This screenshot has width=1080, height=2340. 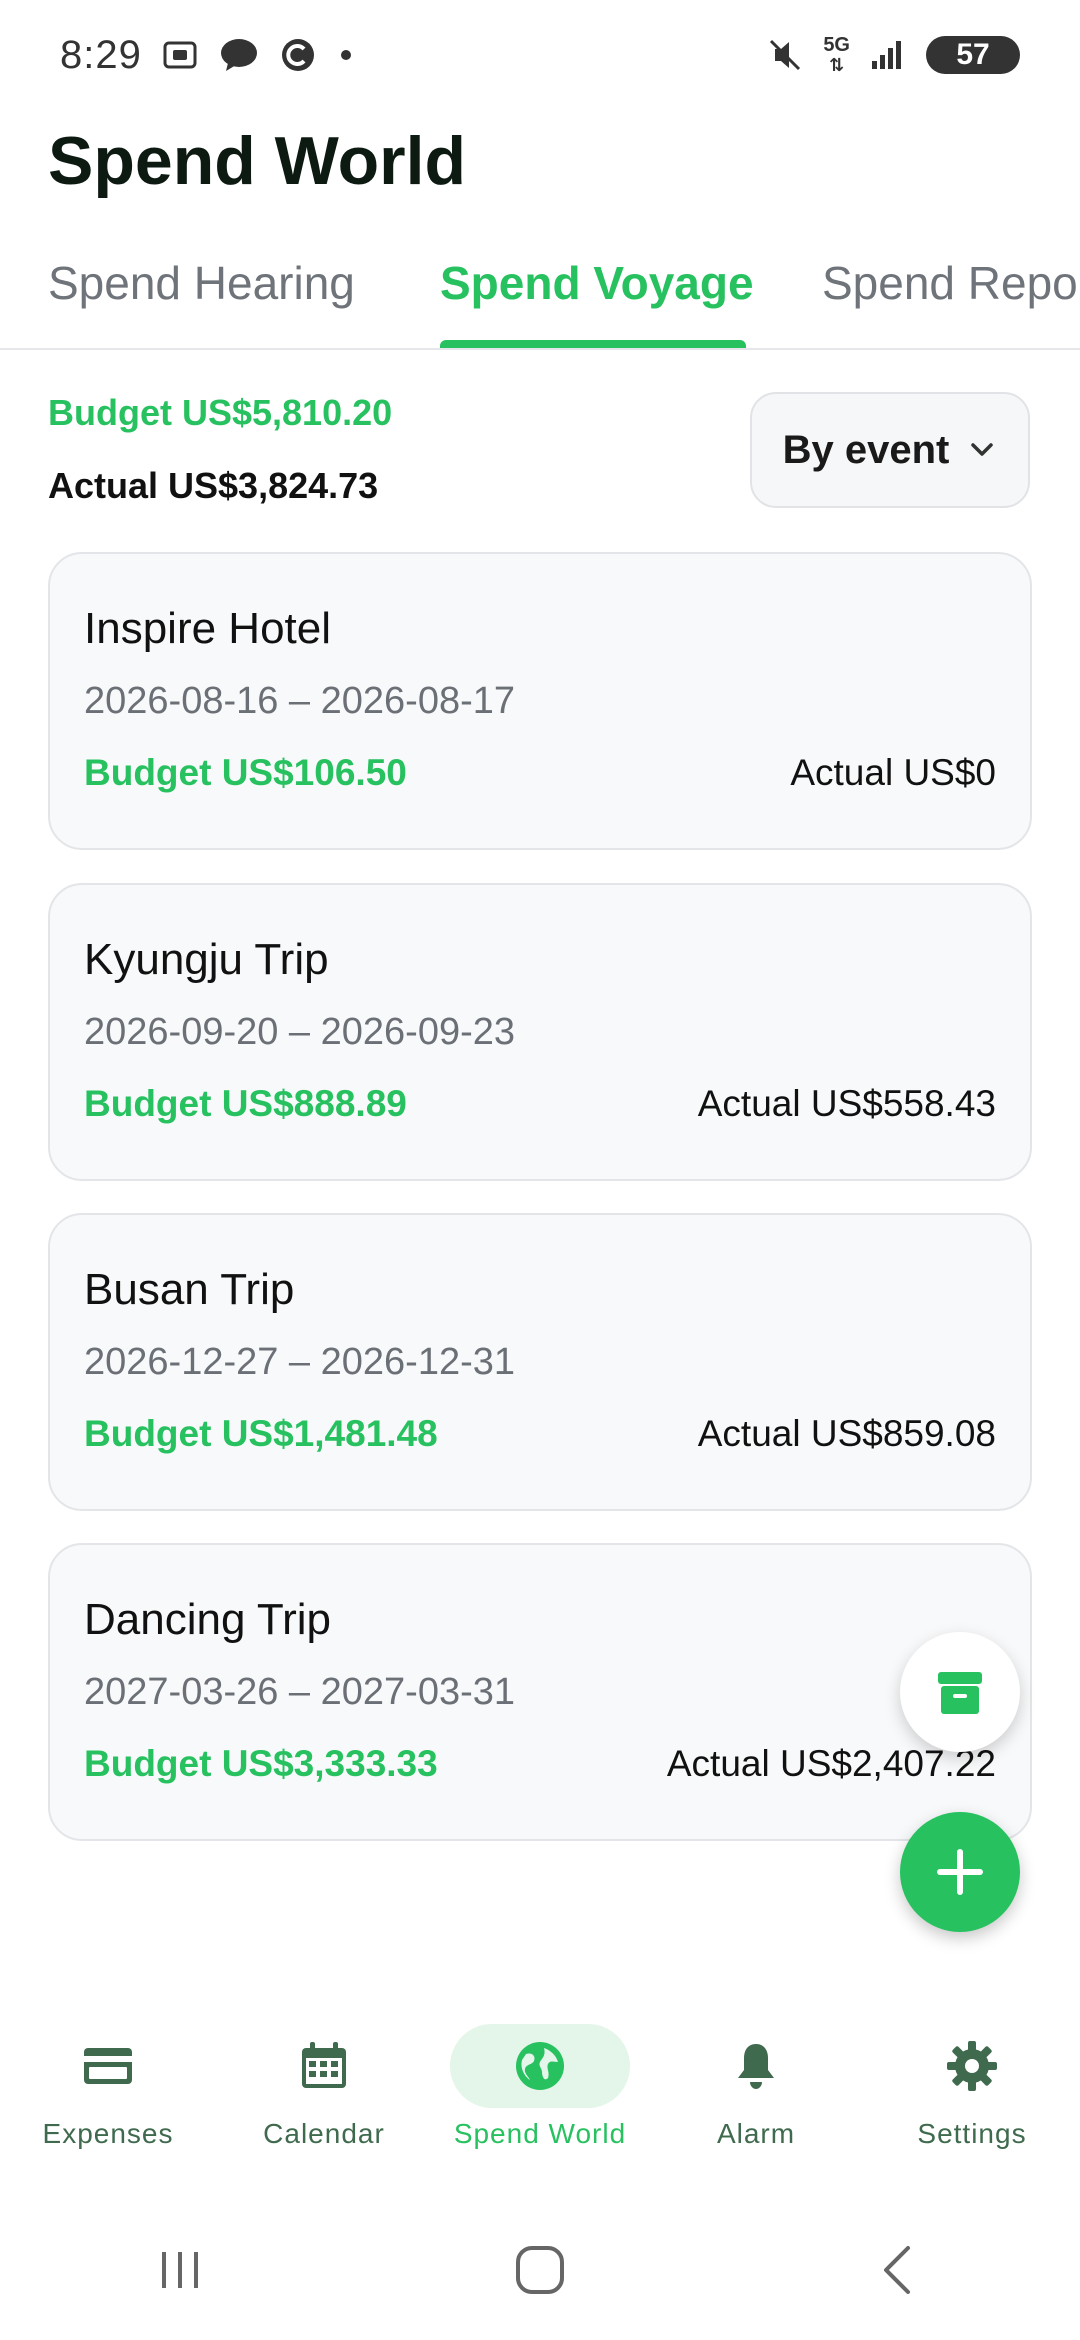 I want to click on add-event-button, so click(x=960, y=1872).